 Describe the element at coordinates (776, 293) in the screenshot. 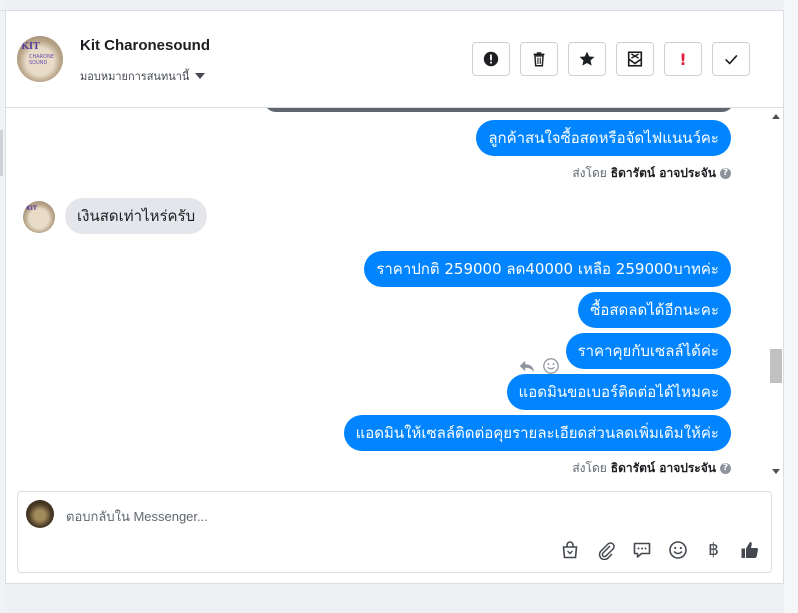

I see `message-scrollbar` at that location.